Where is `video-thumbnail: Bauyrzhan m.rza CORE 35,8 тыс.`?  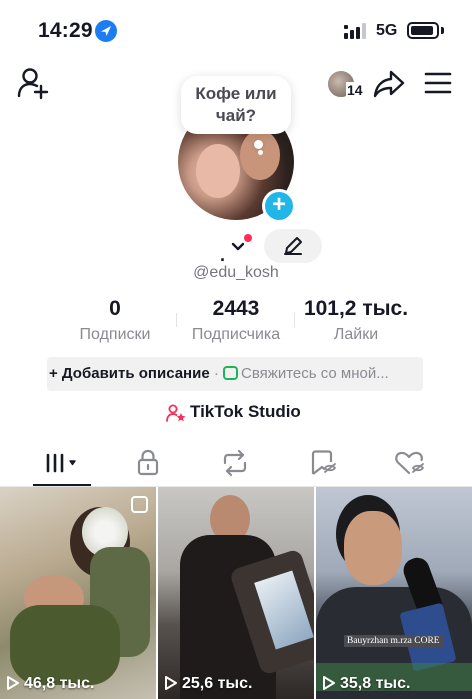
video-thumbnail: Bauyrzhan m.rza CORE 35,8 тыс. is located at coordinates (394, 593).